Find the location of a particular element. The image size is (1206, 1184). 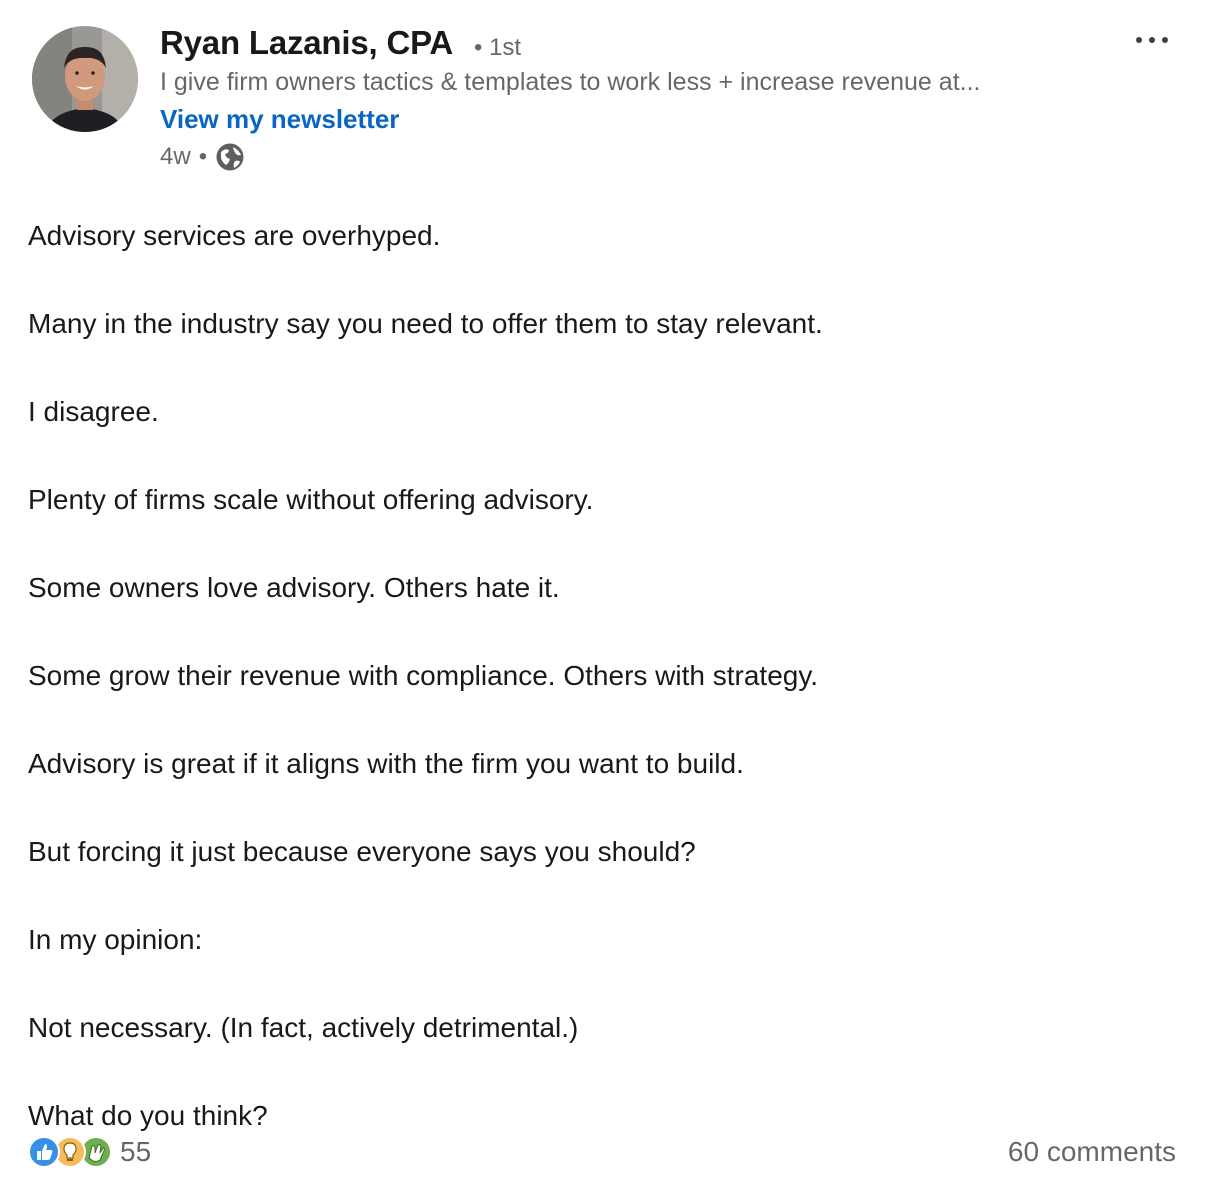

ellipsis-icon is located at coordinates (1152, 40).